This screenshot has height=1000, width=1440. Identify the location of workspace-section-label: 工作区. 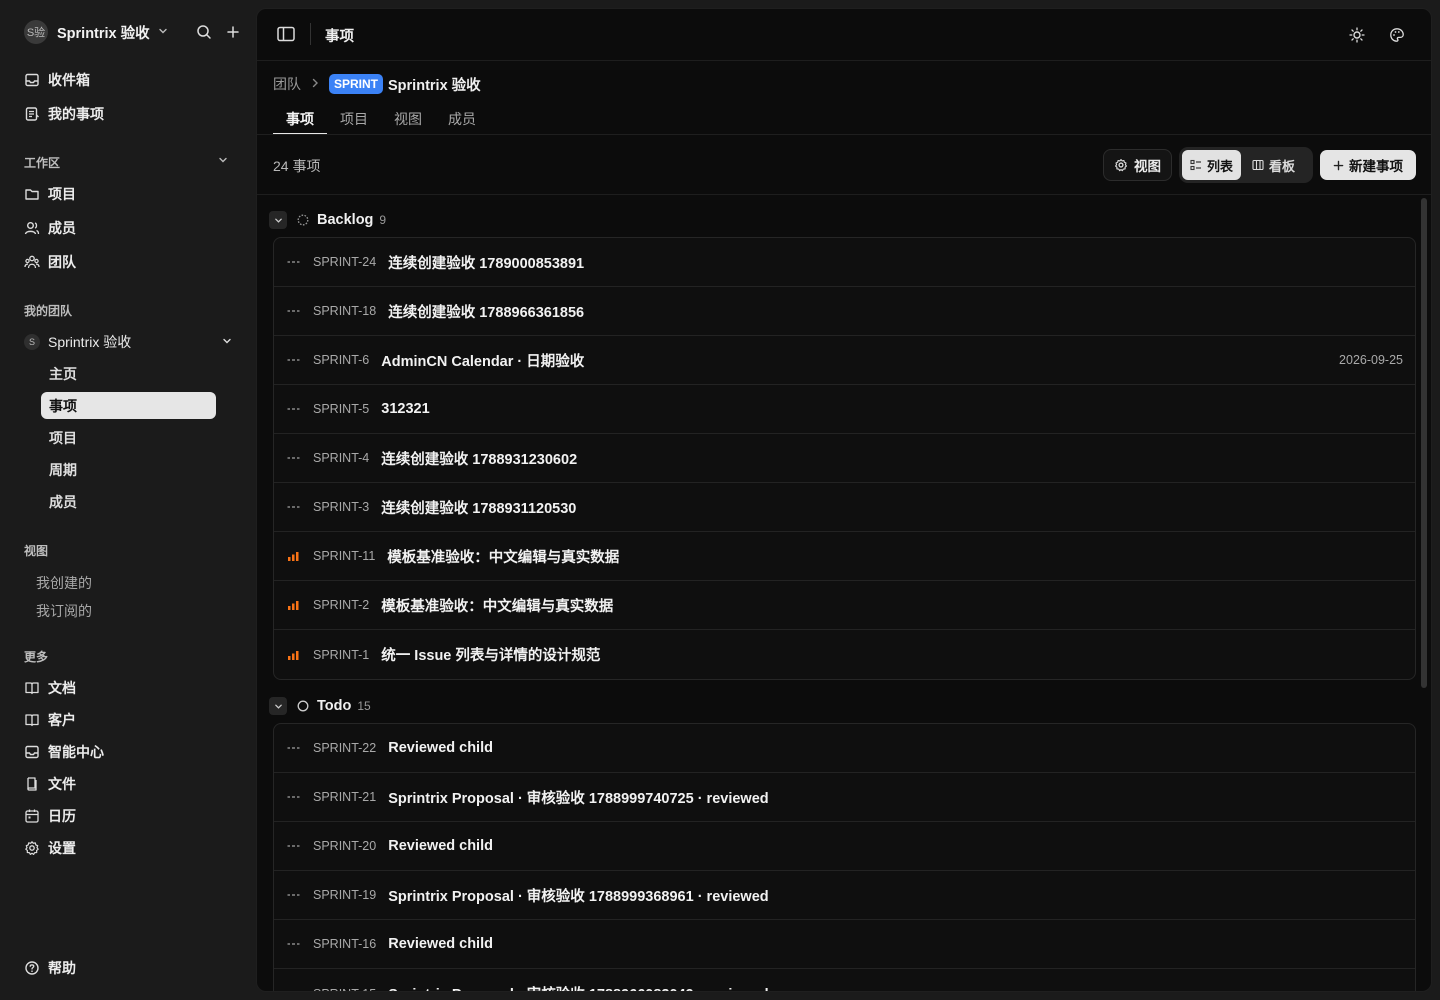
(42, 163).